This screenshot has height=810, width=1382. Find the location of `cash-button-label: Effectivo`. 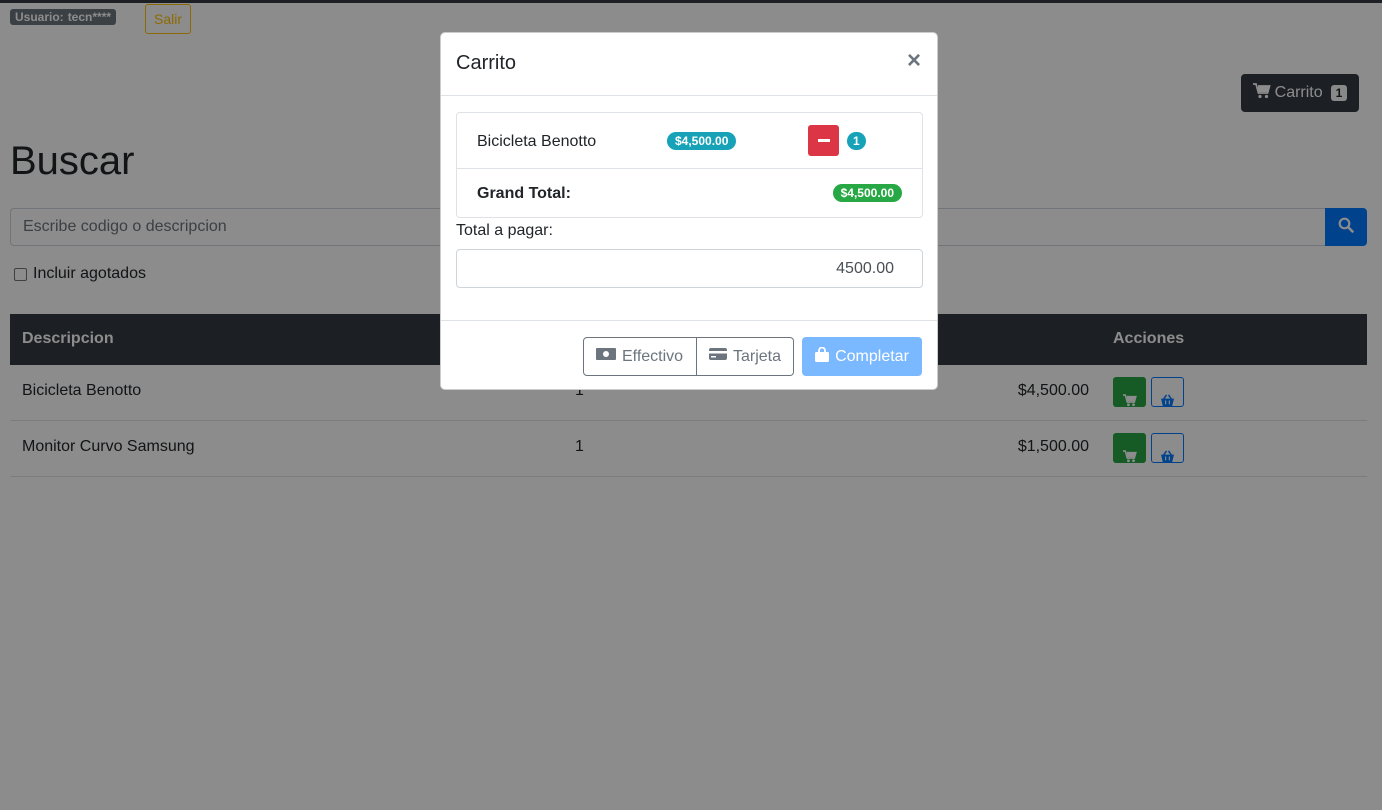

cash-button-label: Effectivo is located at coordinates (653, 356).